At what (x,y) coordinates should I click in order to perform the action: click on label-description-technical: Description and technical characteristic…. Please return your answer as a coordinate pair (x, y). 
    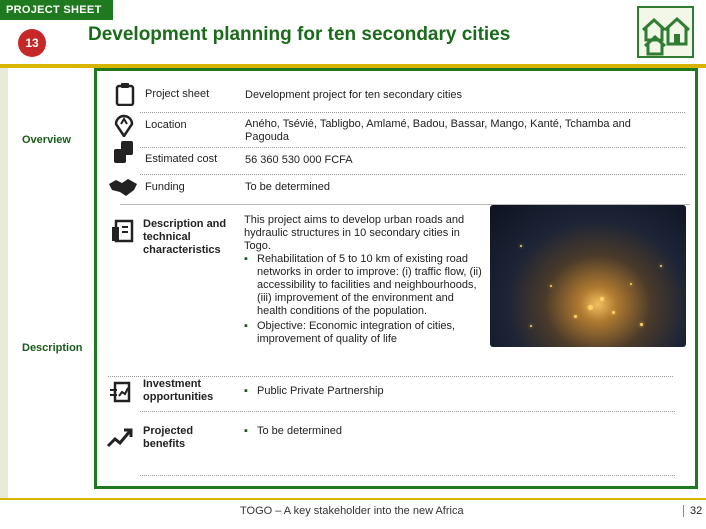
    Looking at the image, I should click on (185, 237).